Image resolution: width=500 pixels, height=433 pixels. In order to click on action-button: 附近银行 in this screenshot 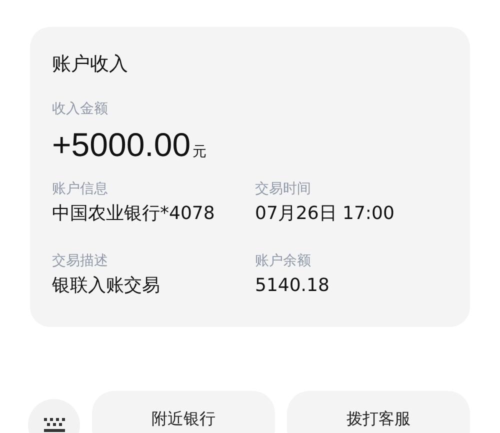, I will do `click(183, 412)`.